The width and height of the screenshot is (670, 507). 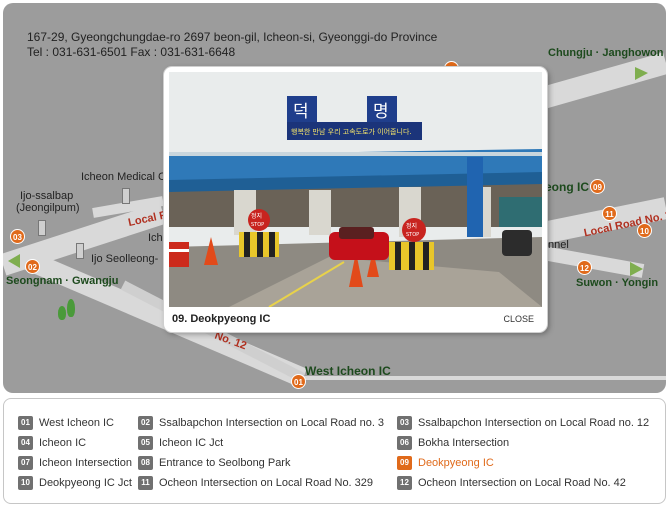 I want to click on legend-number-badge: 09, so click(x=404, y=462).